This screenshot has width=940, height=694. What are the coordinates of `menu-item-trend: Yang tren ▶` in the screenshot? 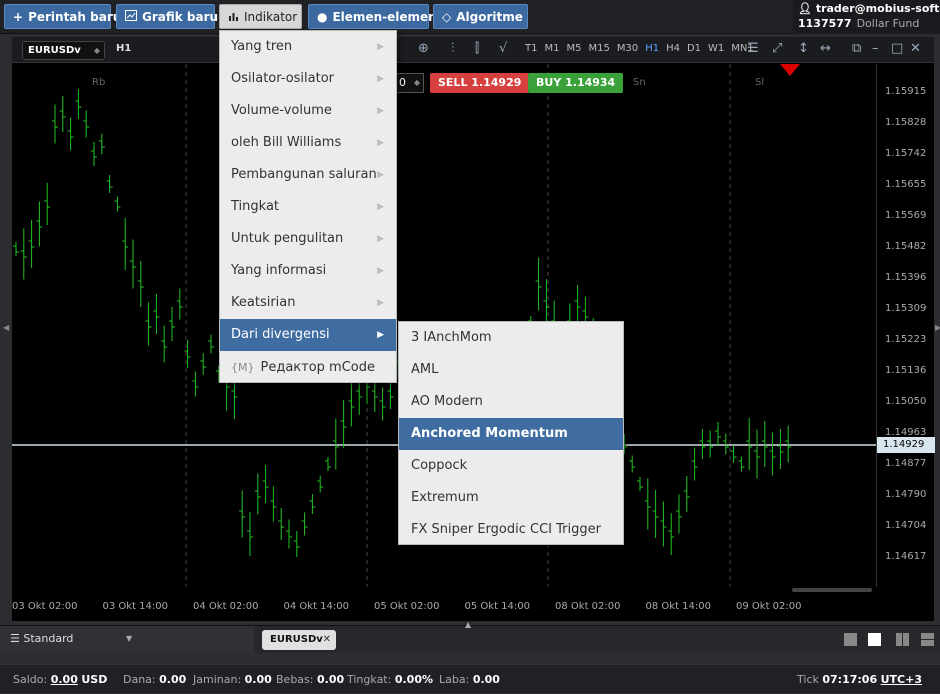 It's located at (308, 47).